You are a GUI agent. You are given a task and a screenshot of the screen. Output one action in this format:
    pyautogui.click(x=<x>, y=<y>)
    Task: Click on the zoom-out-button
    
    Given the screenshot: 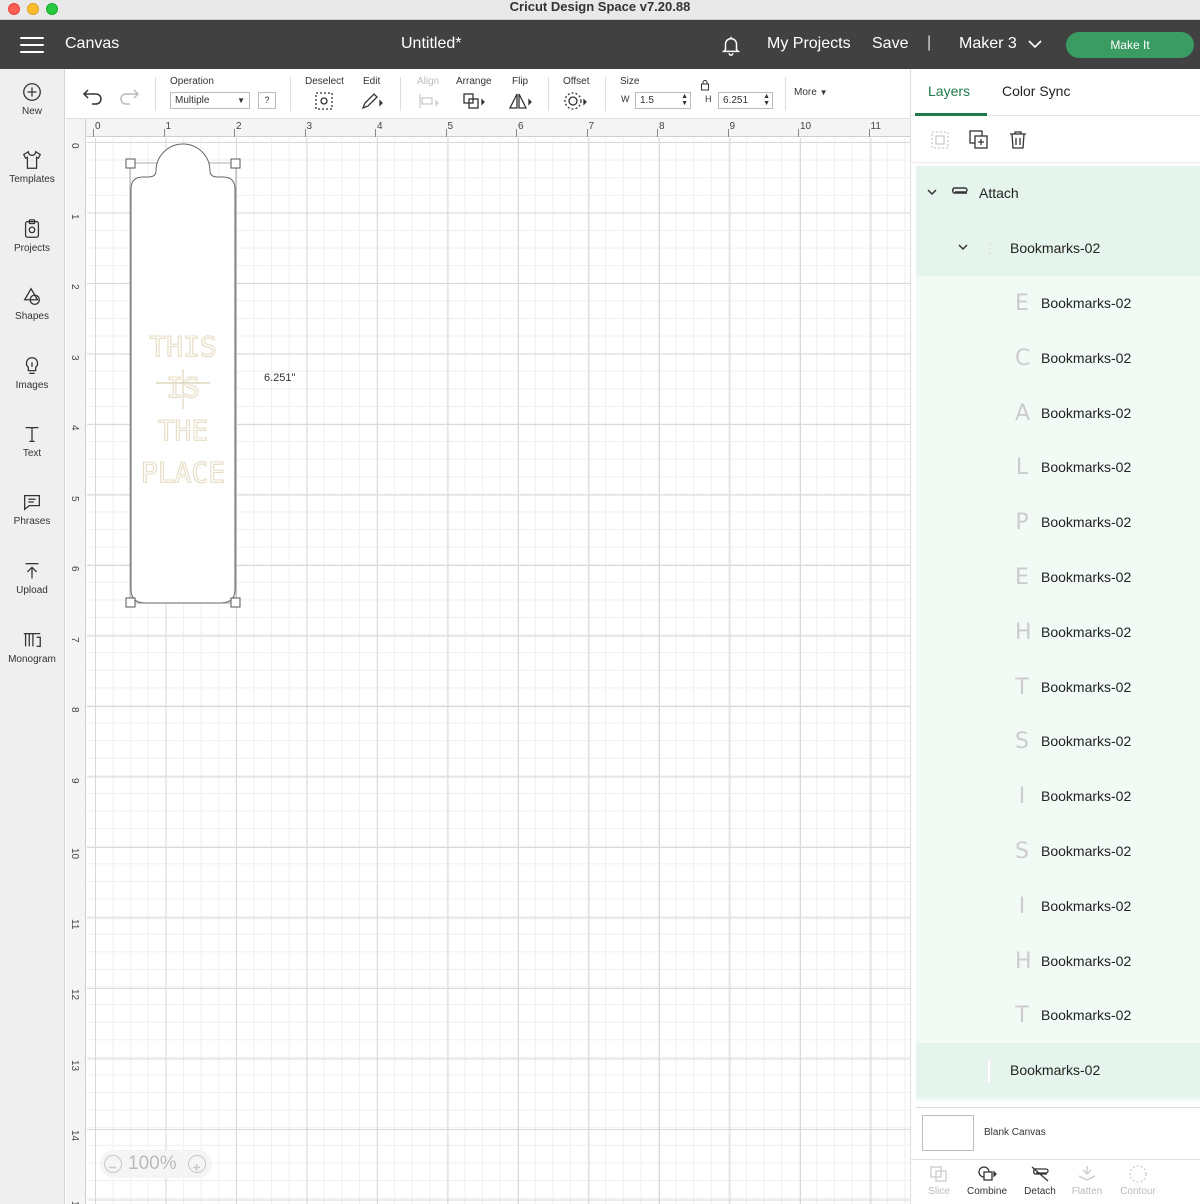 What is the action you would take?
    pyautogui.click(x=113, y=1164)
    